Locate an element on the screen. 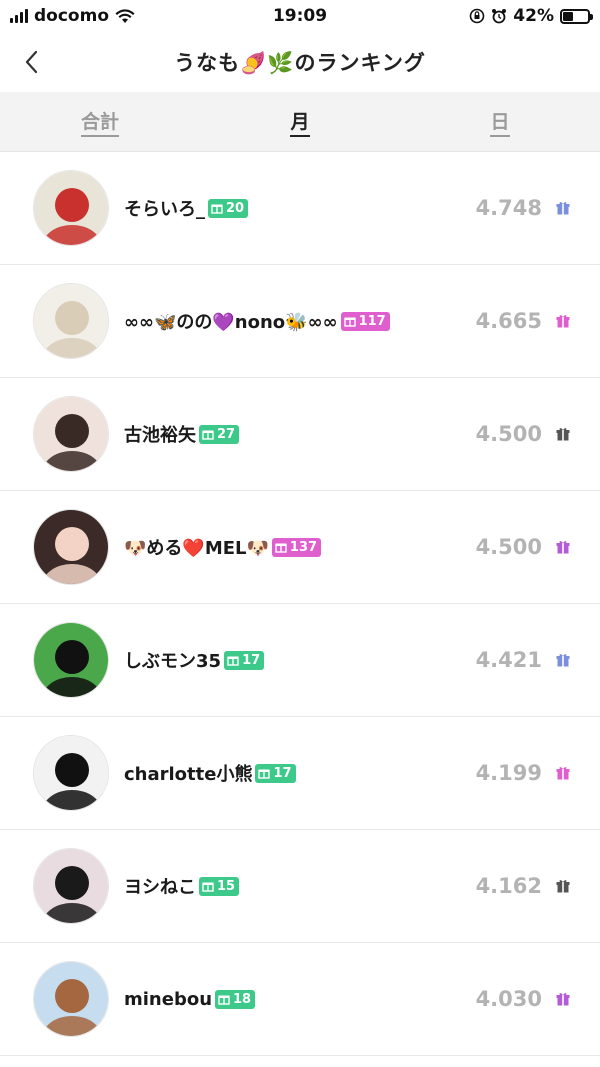  level-badge: 117 is located at coordinates (365, 321).